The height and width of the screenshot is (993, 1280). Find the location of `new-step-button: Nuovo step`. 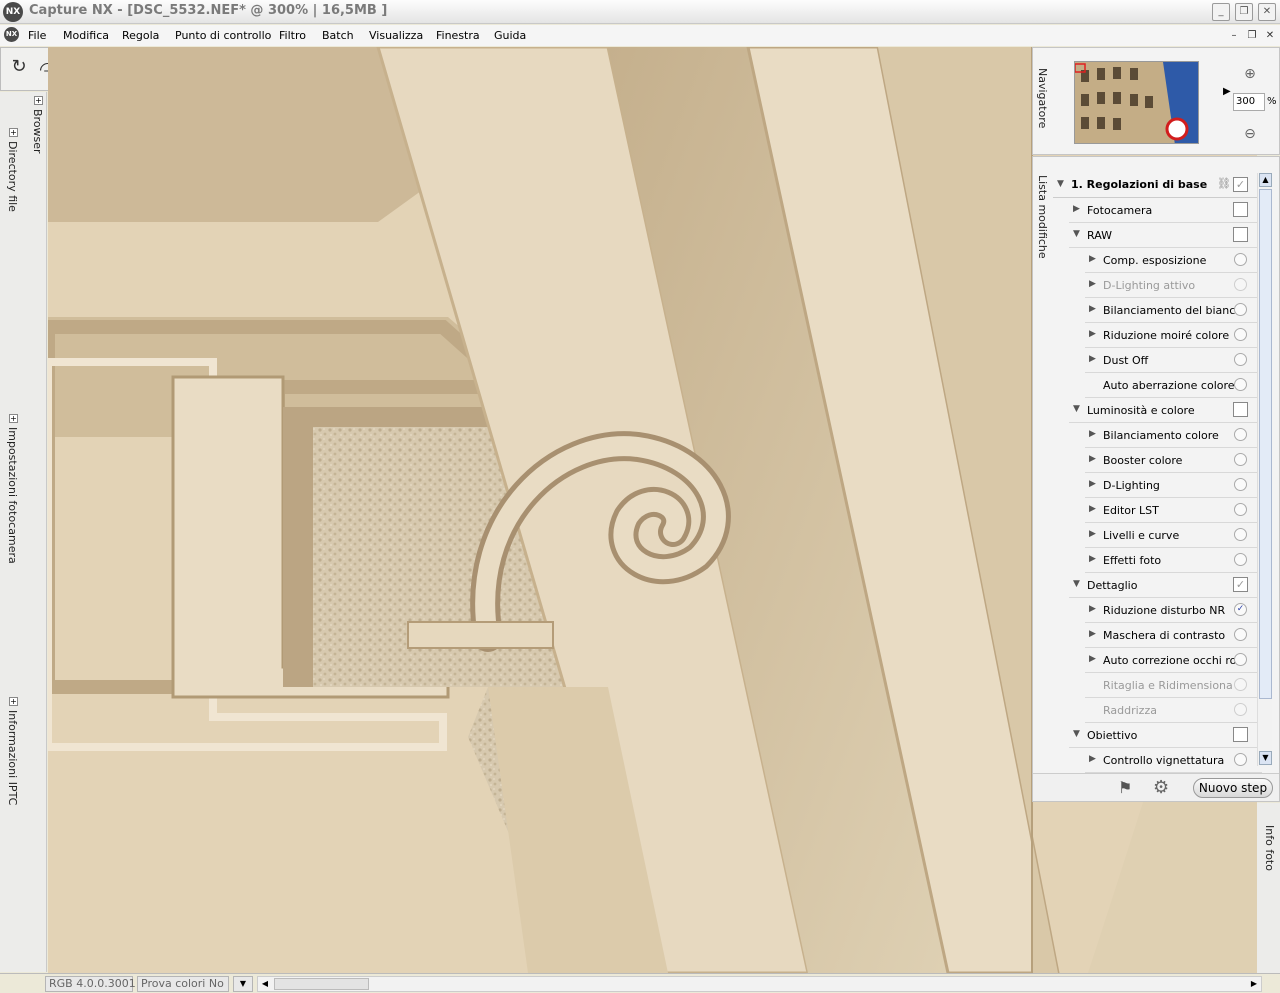

new-step-button: Nuovo step is located at coordinates (1233, 788).